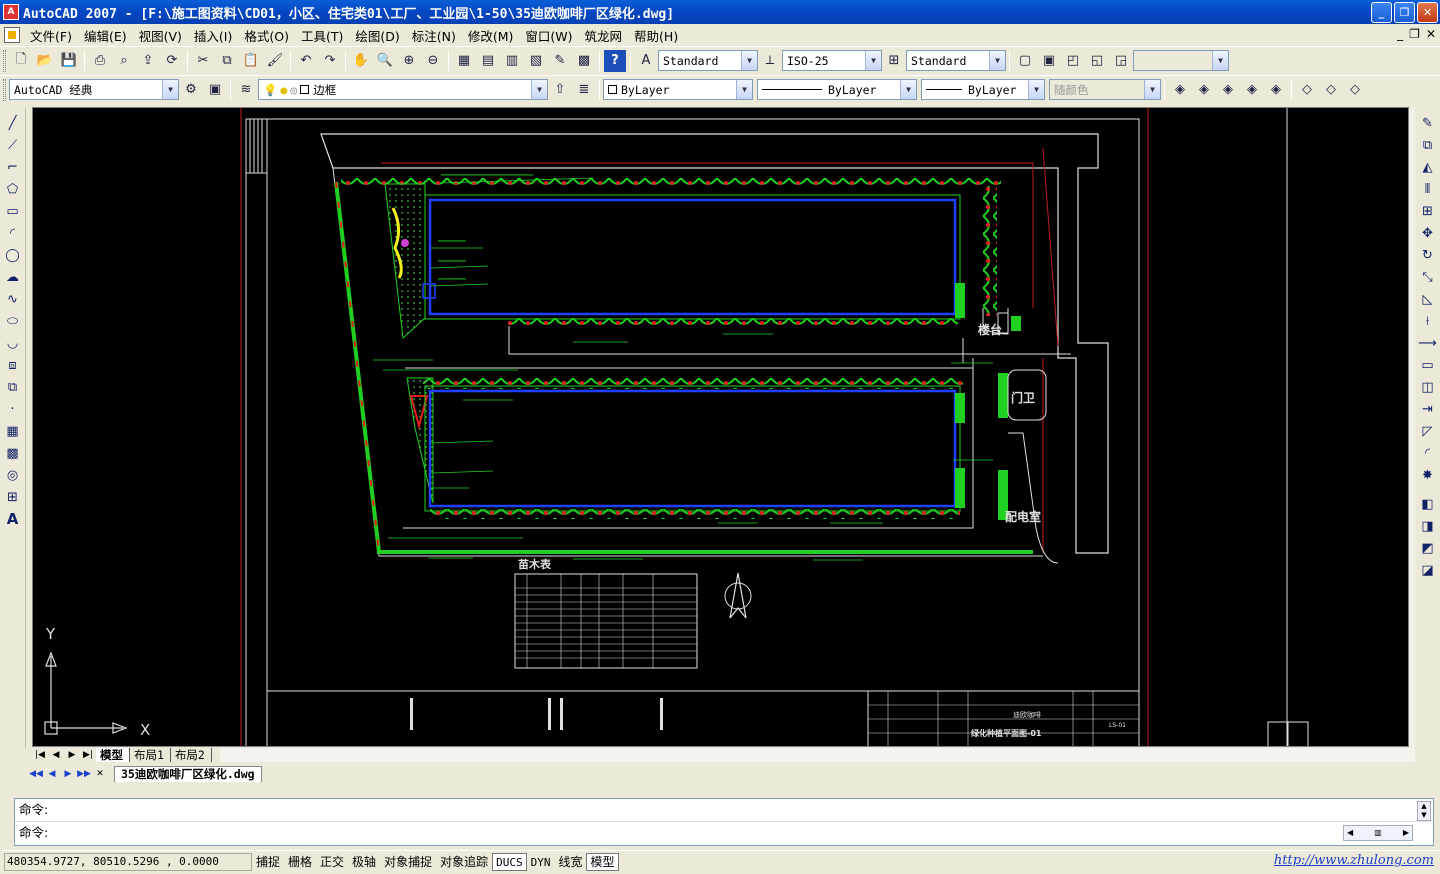 The height and width of the screenshot is (874, 1440). What do you see at coordinates (646, 61) in the screenshot?
I see `text-style-icon: A` at bounding box center [646, 61].